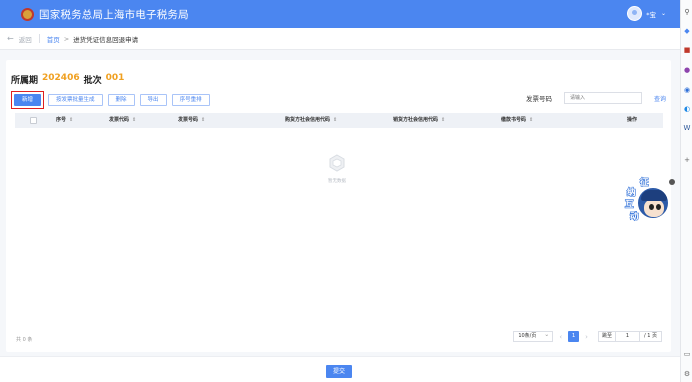 This screenshot has width=692, height=382. What do you see at coordinates (340, 39) in the screenshot?
I see `breadcrumb: ← 返回 首页 > 进货凭证信息回退申请` at bounding box center [340, 39].